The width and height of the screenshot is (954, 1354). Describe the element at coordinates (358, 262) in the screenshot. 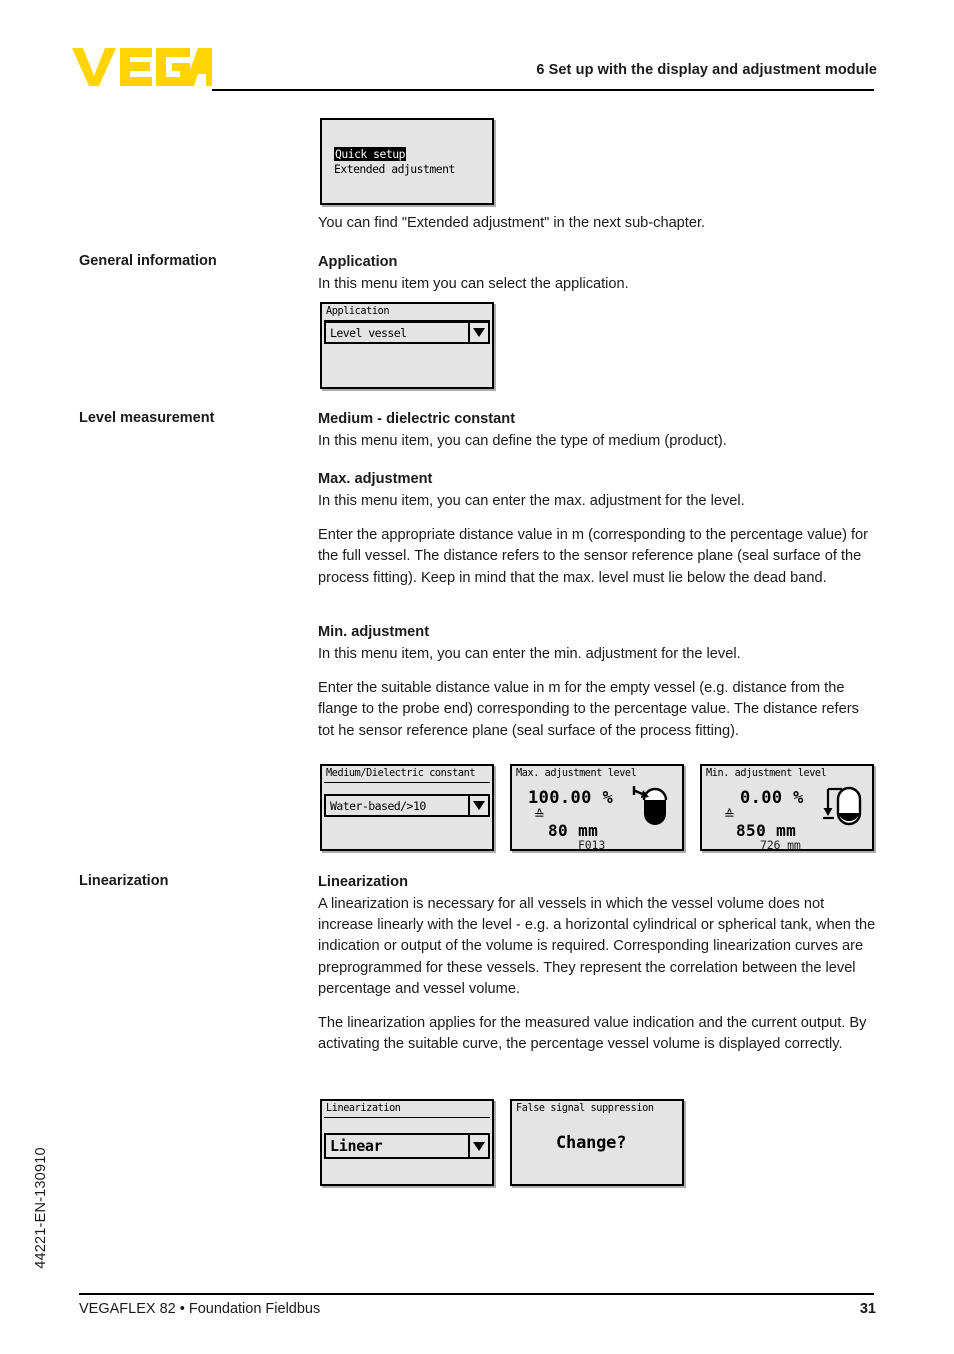

I see `heading-application: Application` at that location.